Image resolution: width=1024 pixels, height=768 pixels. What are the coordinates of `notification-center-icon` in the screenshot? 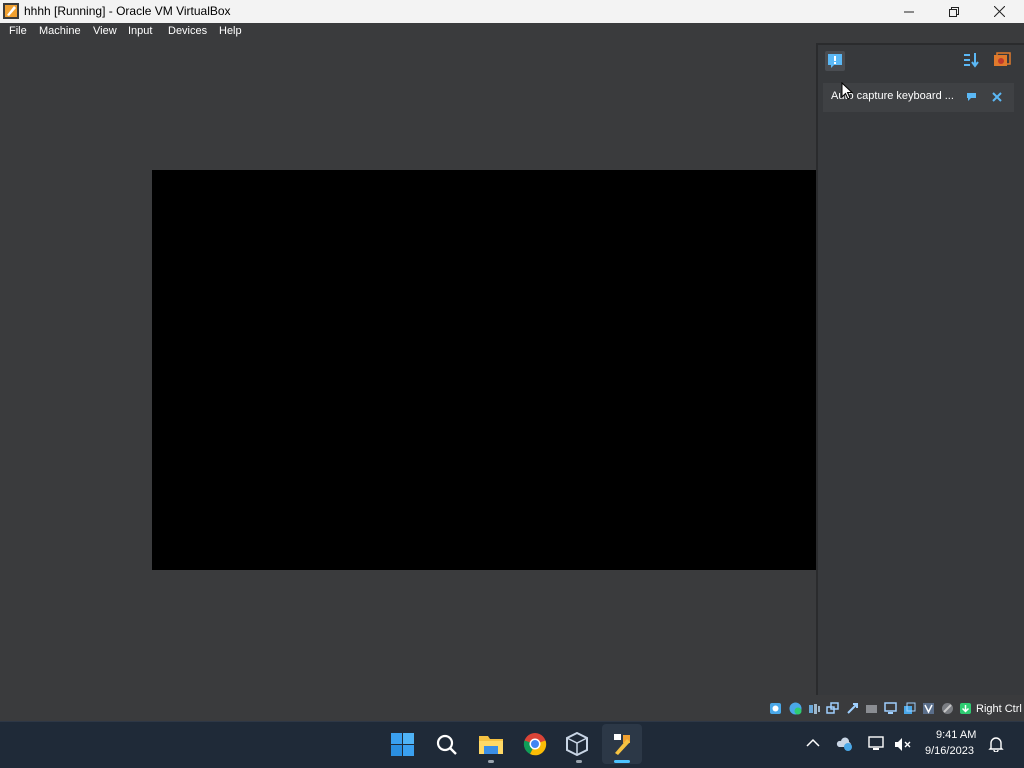 It's located at (835, 61).